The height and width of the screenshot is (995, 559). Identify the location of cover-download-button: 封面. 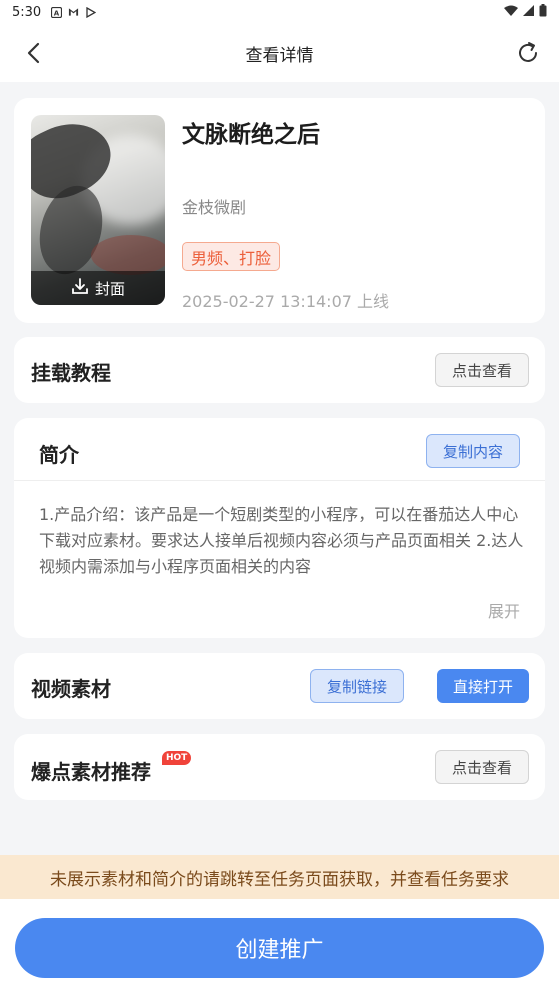
(98, 288).